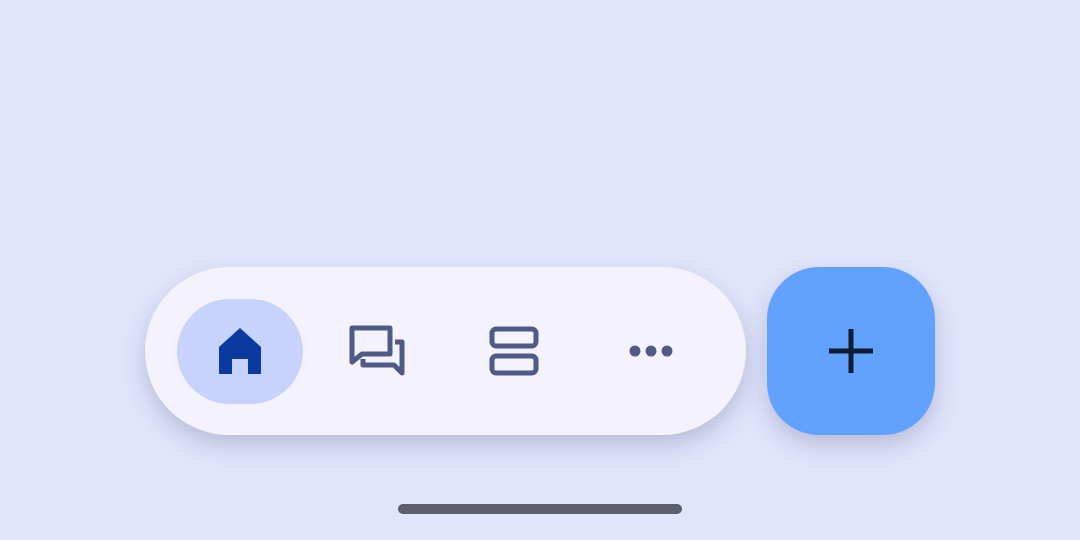 Image resolution: width=1080 pixels, height=540 pixels. I want to click on list-icon, so click(514, 351).